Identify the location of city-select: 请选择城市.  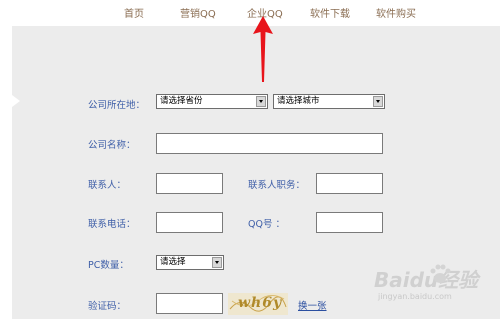
(329, 101).